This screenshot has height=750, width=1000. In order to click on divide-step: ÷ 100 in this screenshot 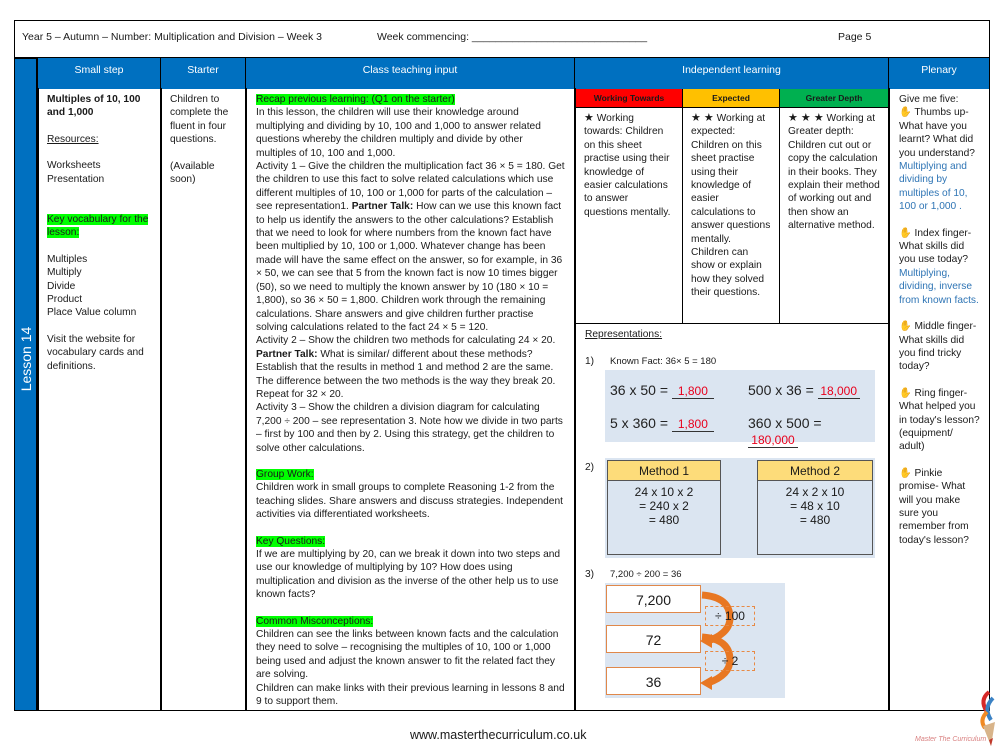, I will do `click(730, 616)`.